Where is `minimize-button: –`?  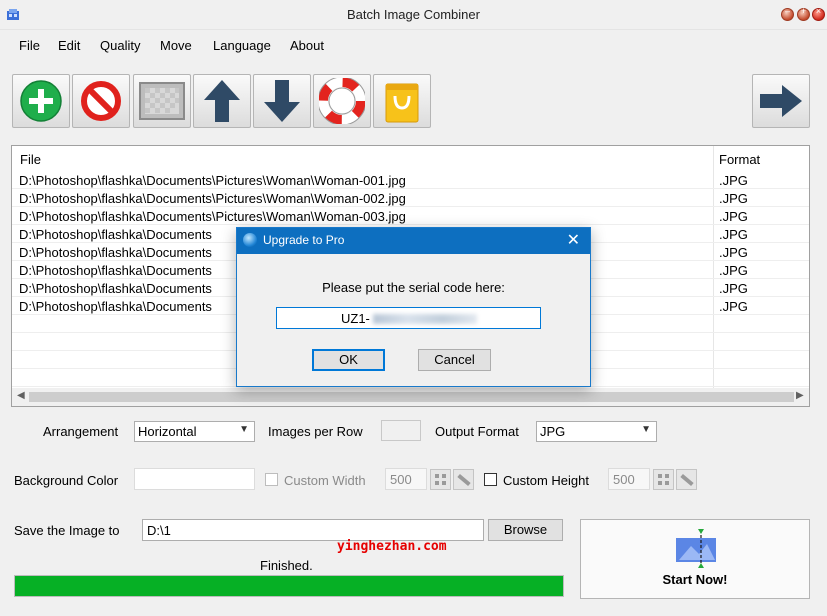
minimize-button: – is located at coordinates (787, 13).